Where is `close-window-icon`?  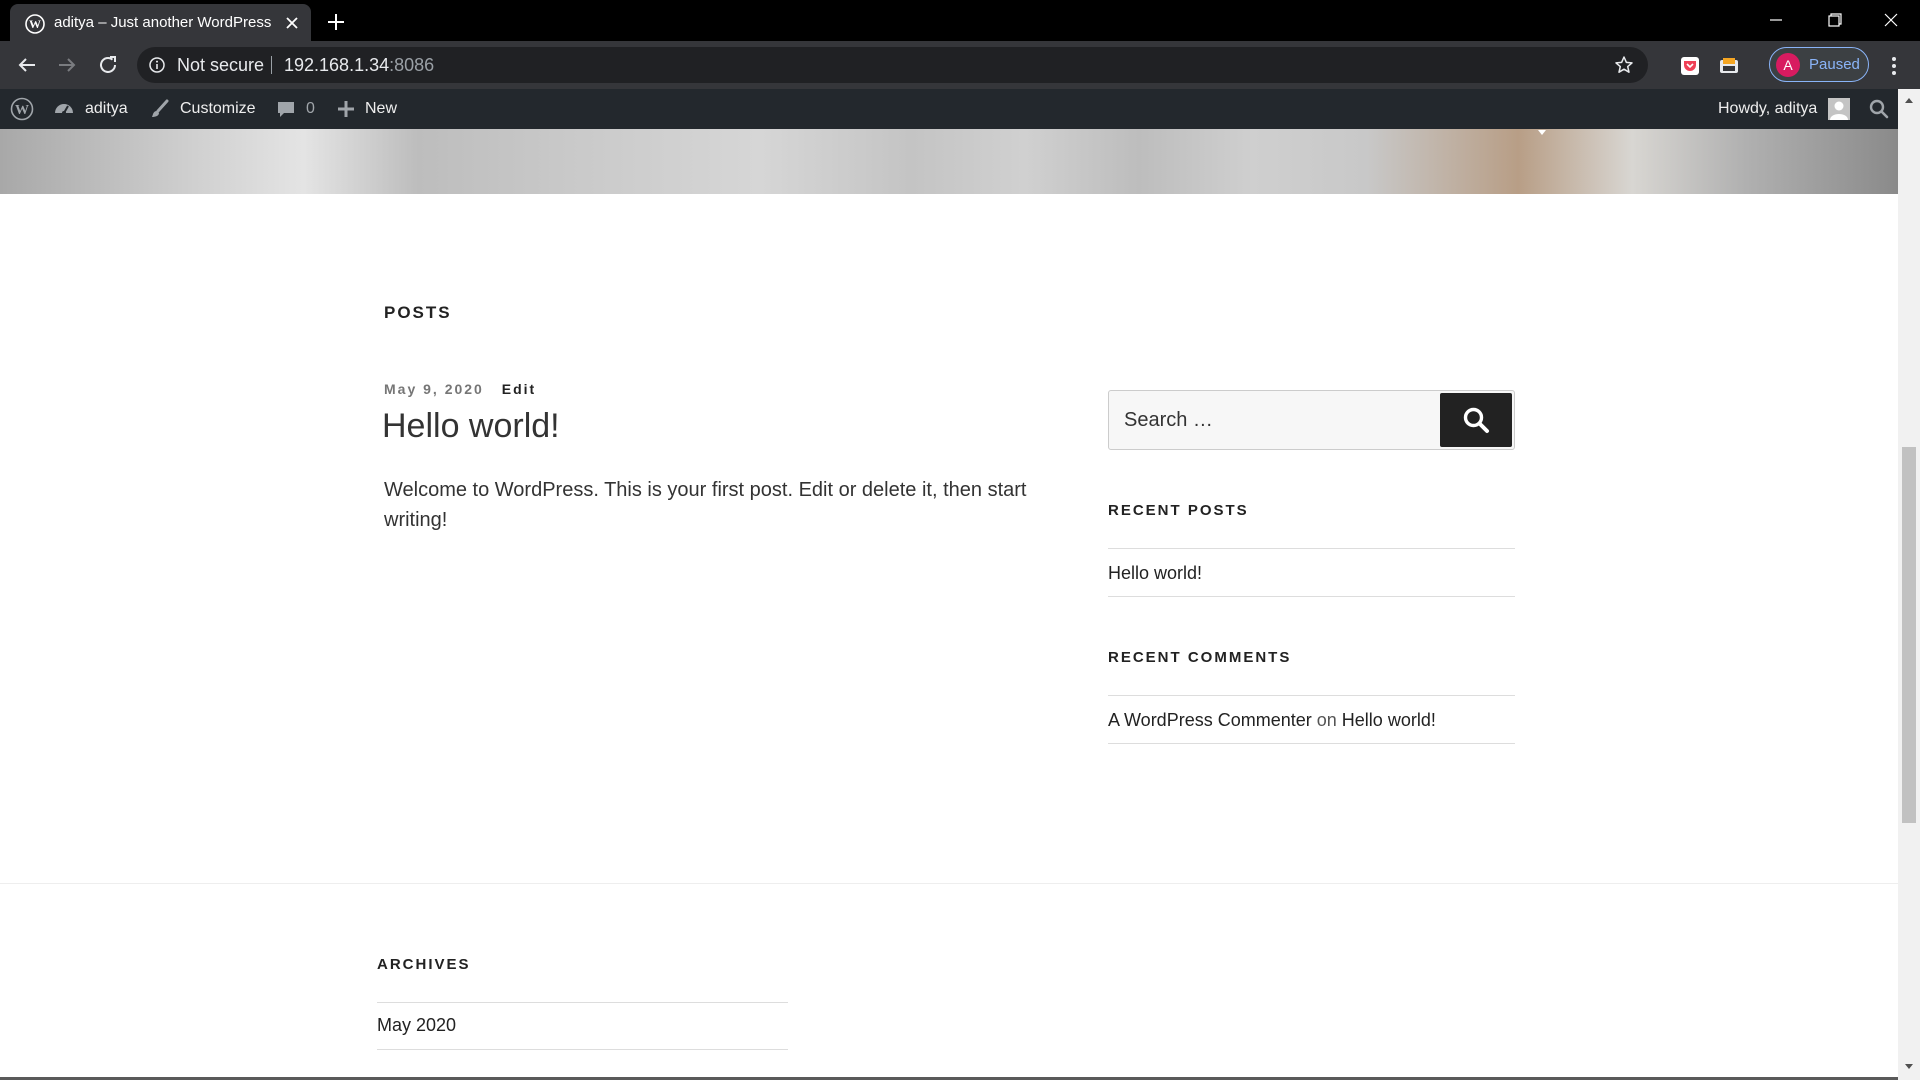 close-window-icon is located at coordinates (1891, 20).